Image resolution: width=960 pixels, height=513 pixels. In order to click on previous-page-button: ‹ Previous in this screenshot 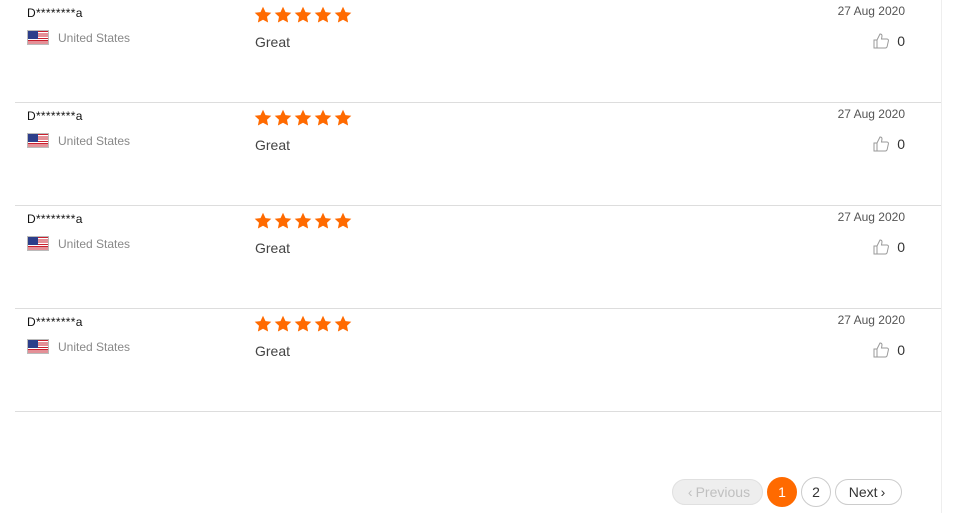, I will do `click(717, 492)`.